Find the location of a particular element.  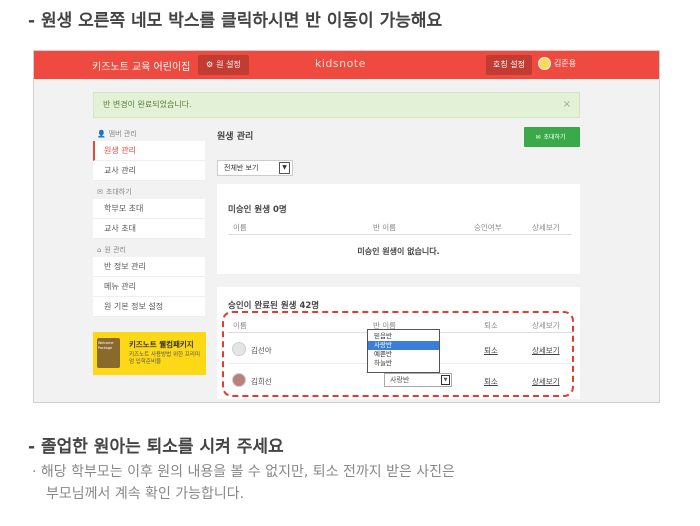

promo-title: 키즈노트 웰컴패키지 is located at coordinates (161, 344).